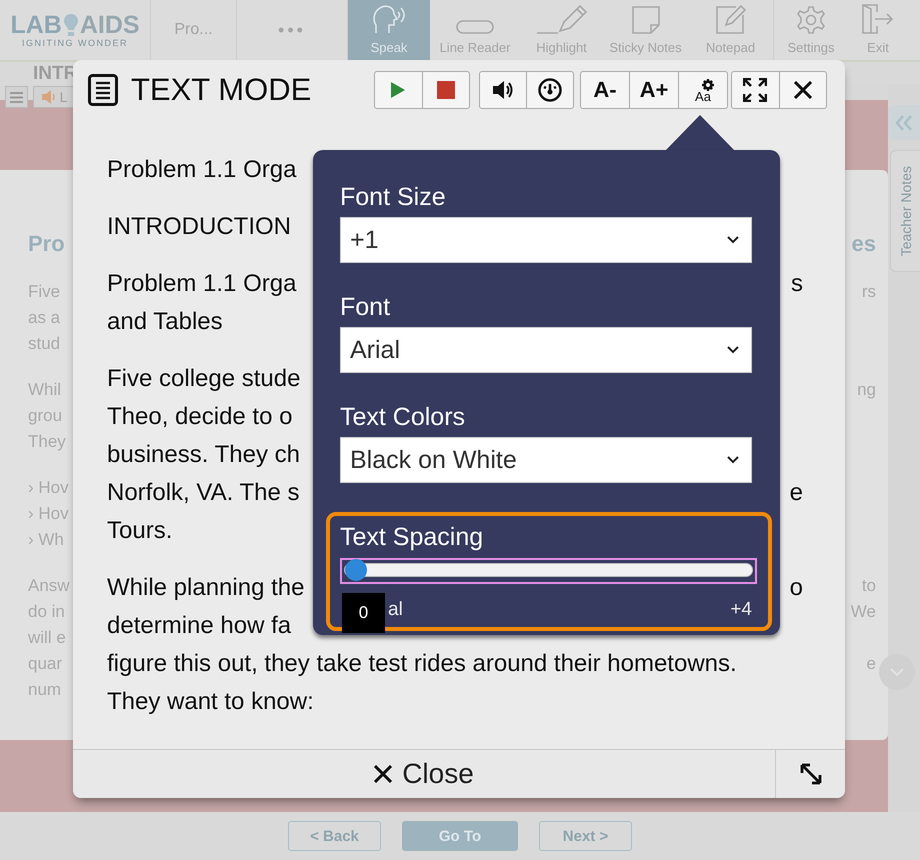 This screenshot has height=860, width=920. I want to click on close-button, so click(802, 90).